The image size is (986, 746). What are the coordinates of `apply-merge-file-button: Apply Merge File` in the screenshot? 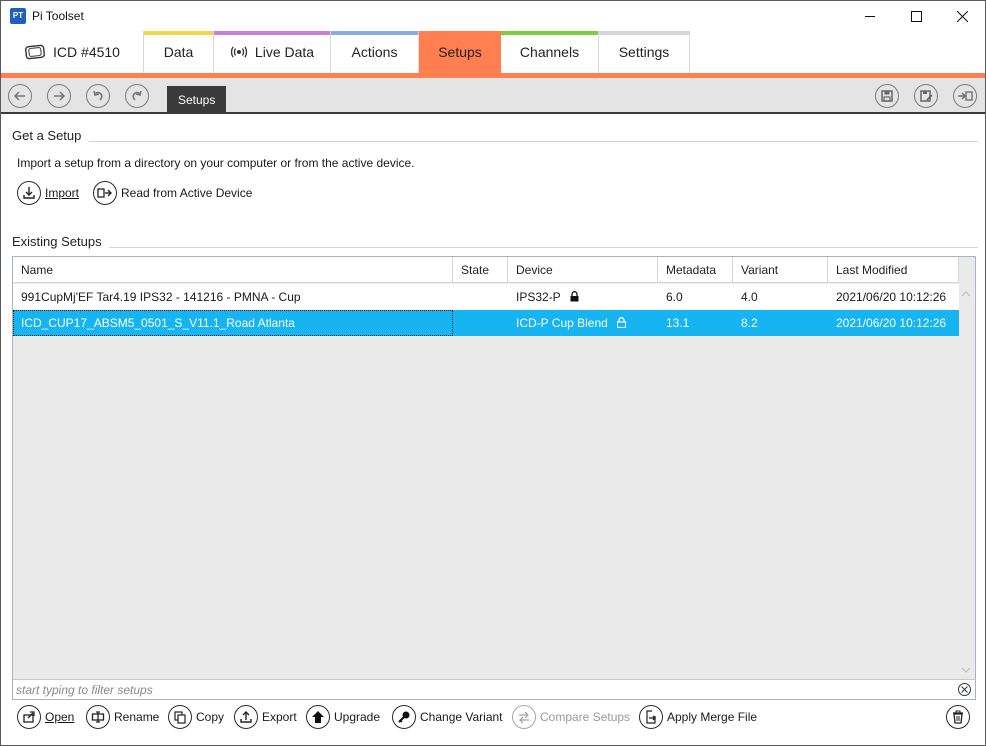 It's located at (698, 717).